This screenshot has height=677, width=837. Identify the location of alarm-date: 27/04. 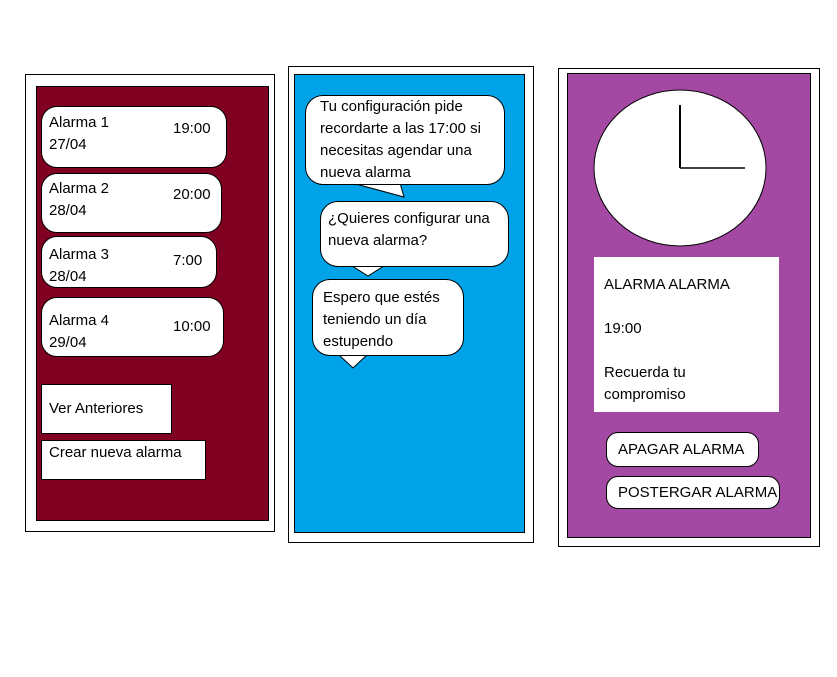
(68, 144).